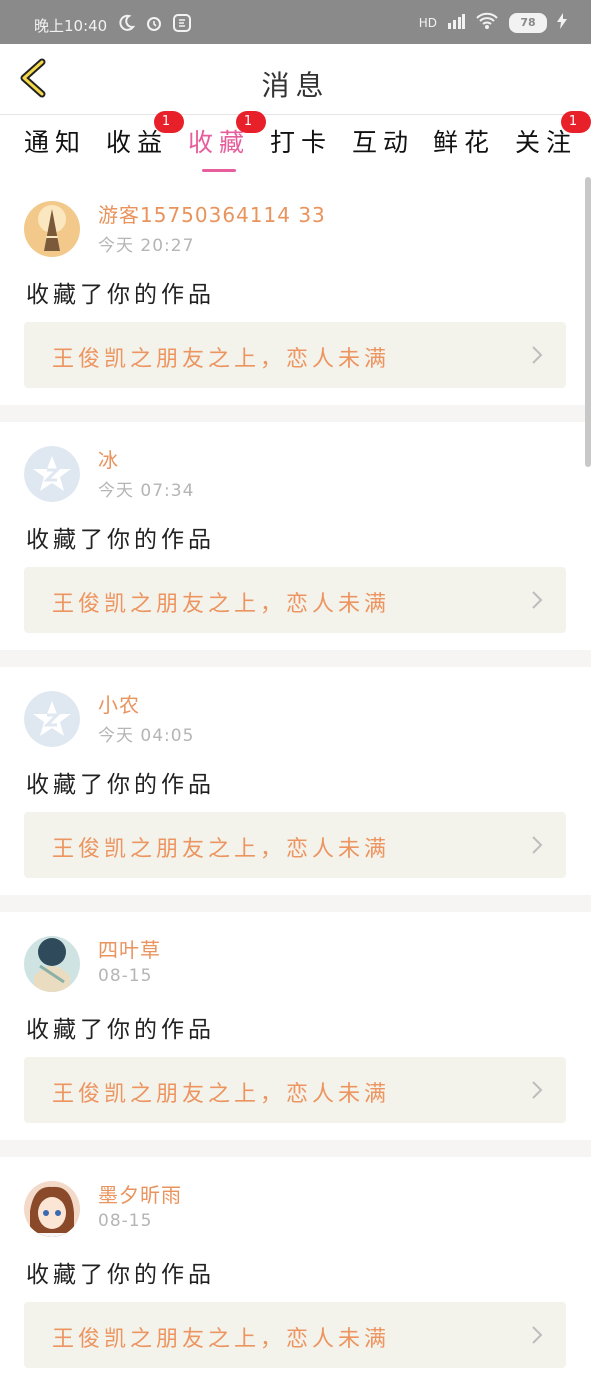  I want to click on signal-icon, so click(456, 22).